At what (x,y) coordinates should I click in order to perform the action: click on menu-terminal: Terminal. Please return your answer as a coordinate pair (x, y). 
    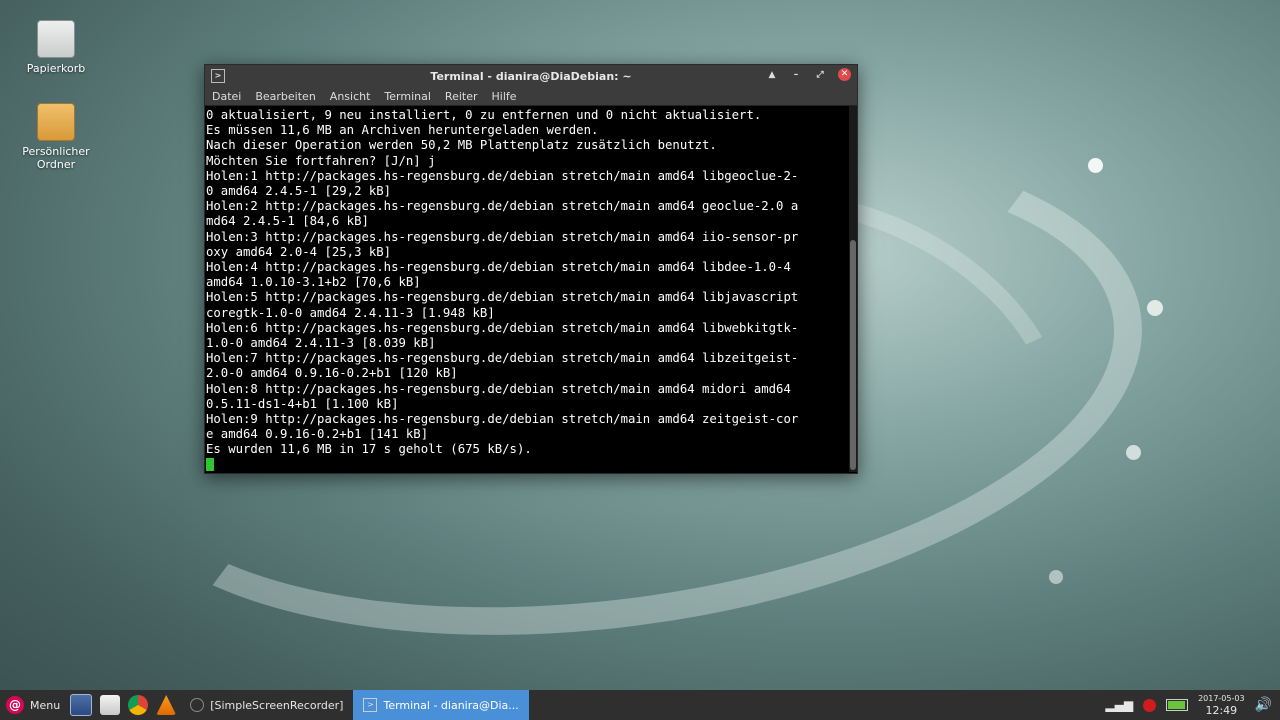
    Looking at the image, I should click on (407, 96).